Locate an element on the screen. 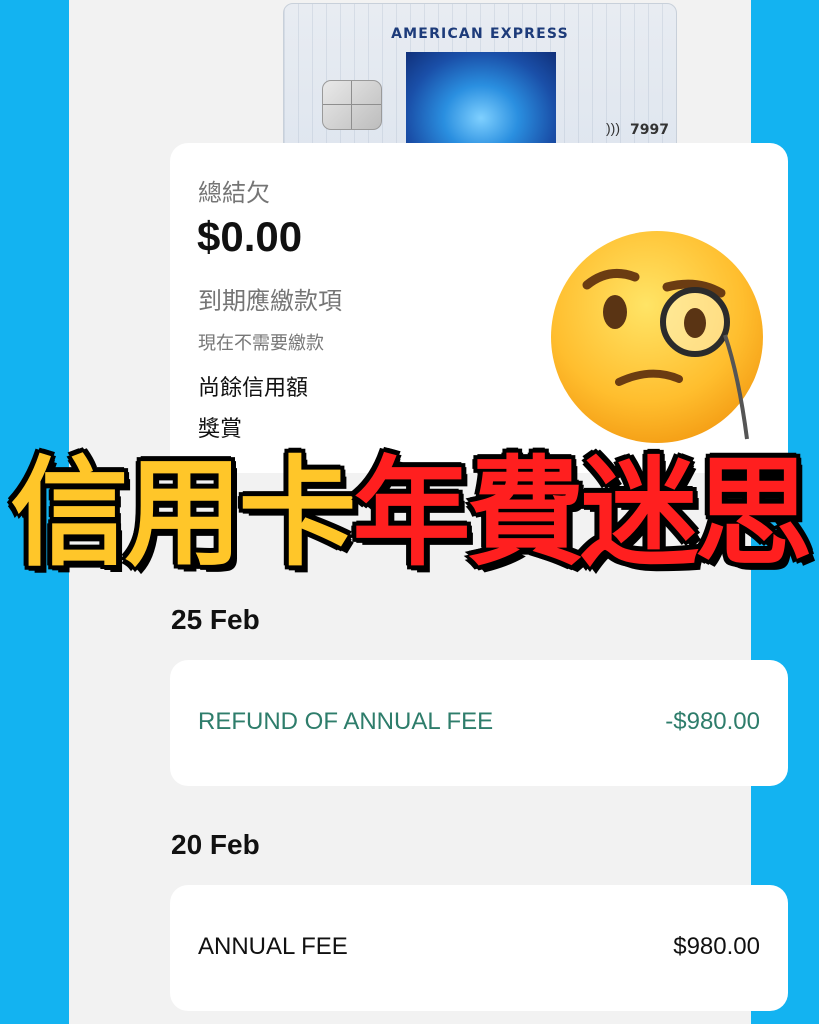 The height and width of the screenshot is (1024, 819). rewards-item: 獎賞 is located at coordinates (220, 427).